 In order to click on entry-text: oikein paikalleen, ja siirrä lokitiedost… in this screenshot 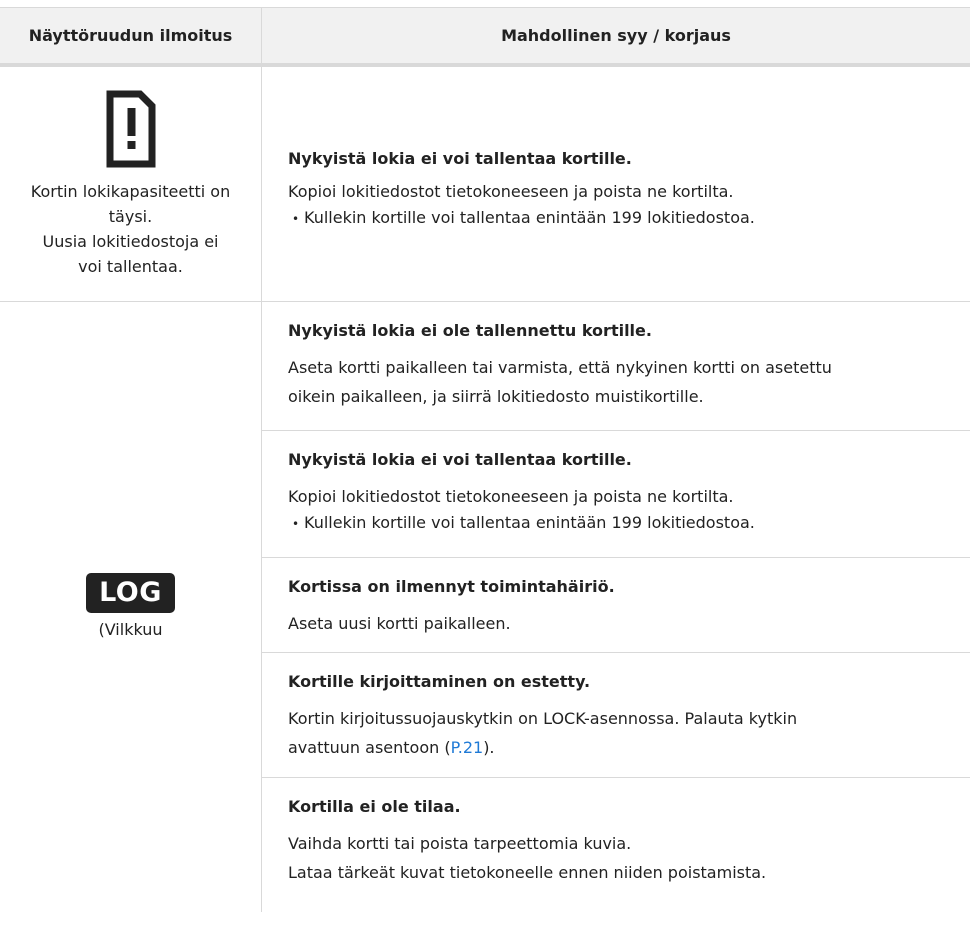, I will do `click(496, 396)`.